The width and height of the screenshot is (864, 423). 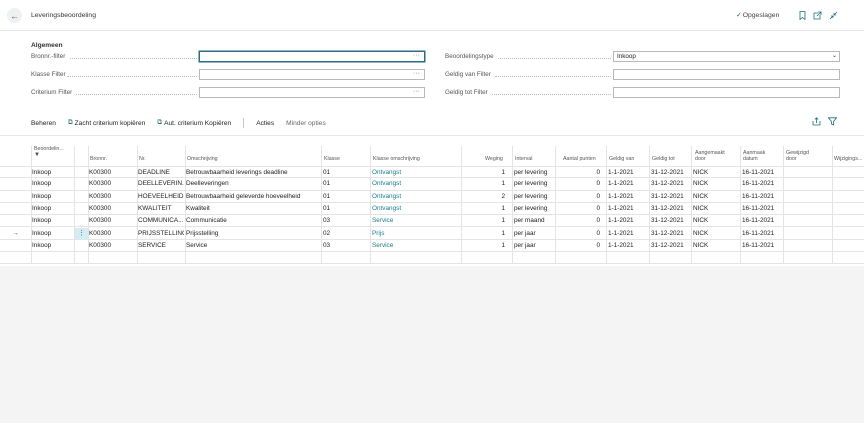 What do you see at coordinates (802, 15) in the screenshot?
I see `bookmark-icon` at bounding box center [802, 15].